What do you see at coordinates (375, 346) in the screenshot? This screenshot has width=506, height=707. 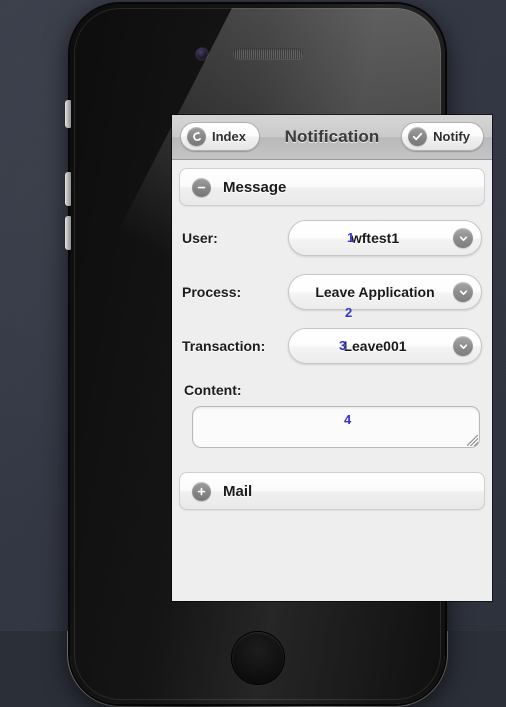 I see `transaction-select-value: Leave001` at bounding box center [375, 346].